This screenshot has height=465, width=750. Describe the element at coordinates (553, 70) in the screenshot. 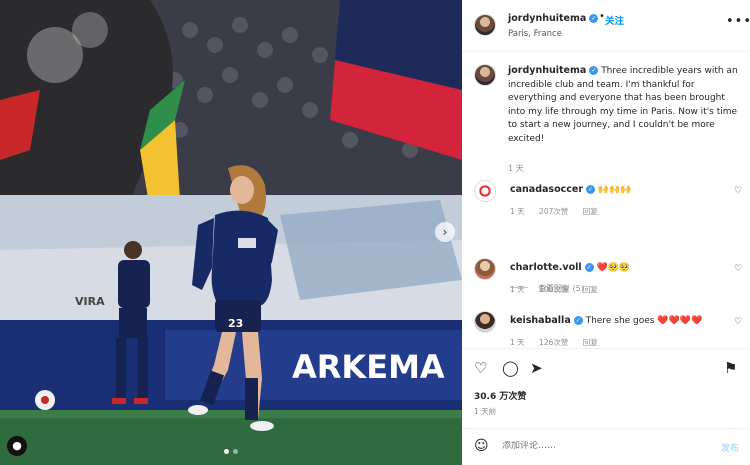

I see `caption-username: jordynhuitema ✓` at that location.